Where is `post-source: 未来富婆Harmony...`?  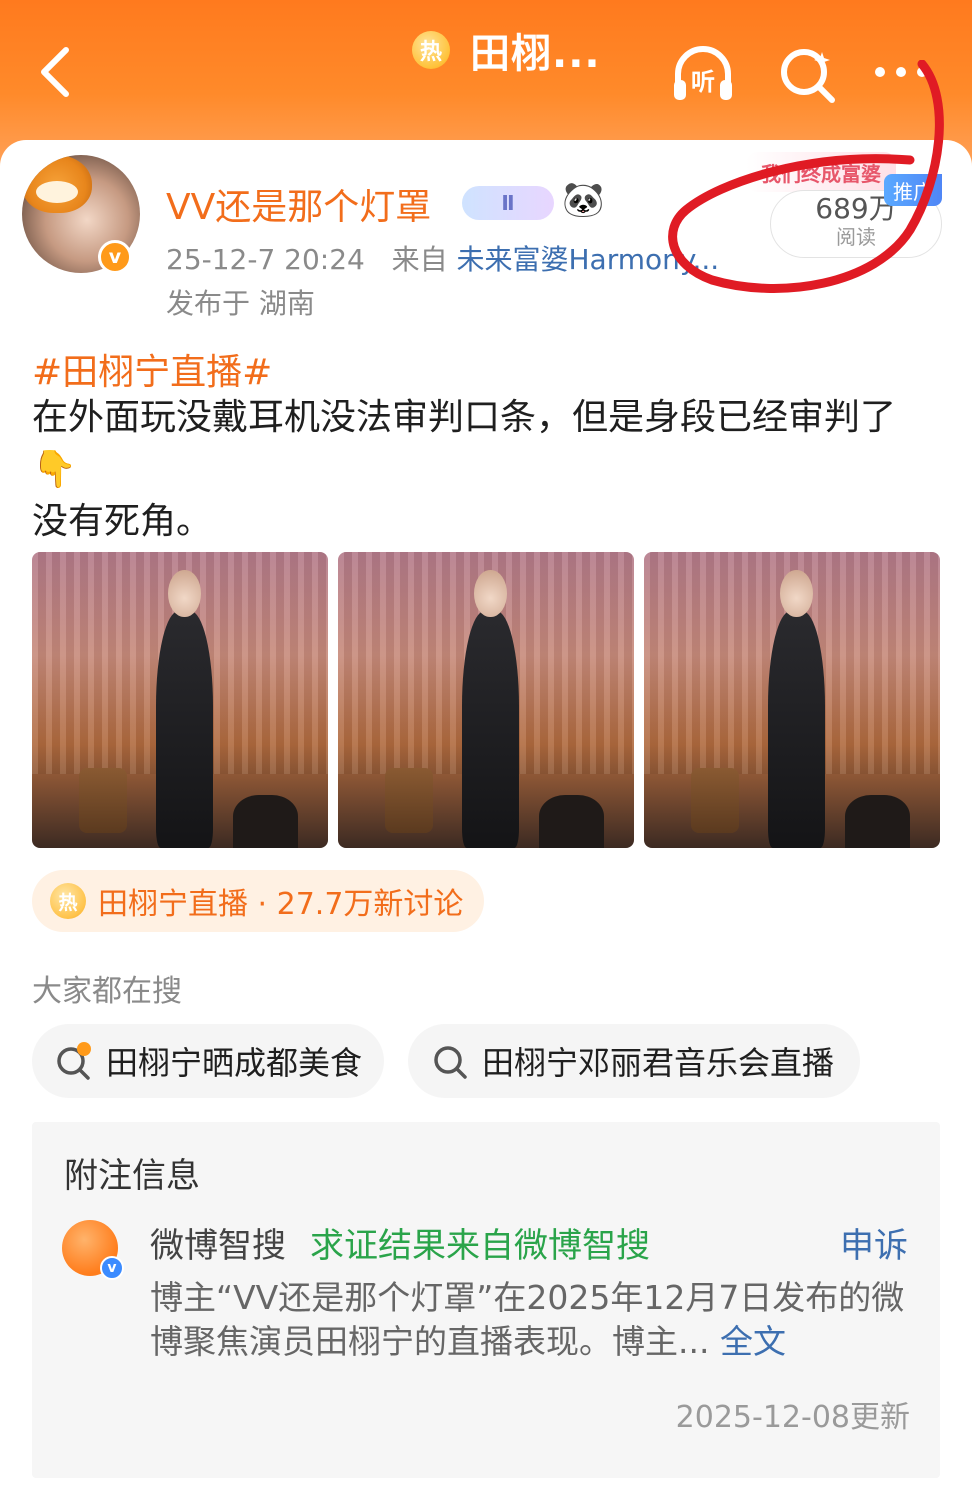 post-source: 未来富婆Harmony... is located at coordinates (588, 259).